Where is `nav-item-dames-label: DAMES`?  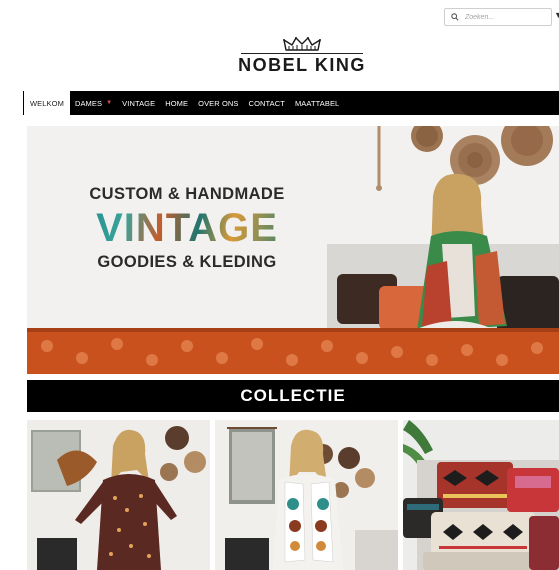 nav-item-dames-label: DAMES is located at coordinates (88, 103).